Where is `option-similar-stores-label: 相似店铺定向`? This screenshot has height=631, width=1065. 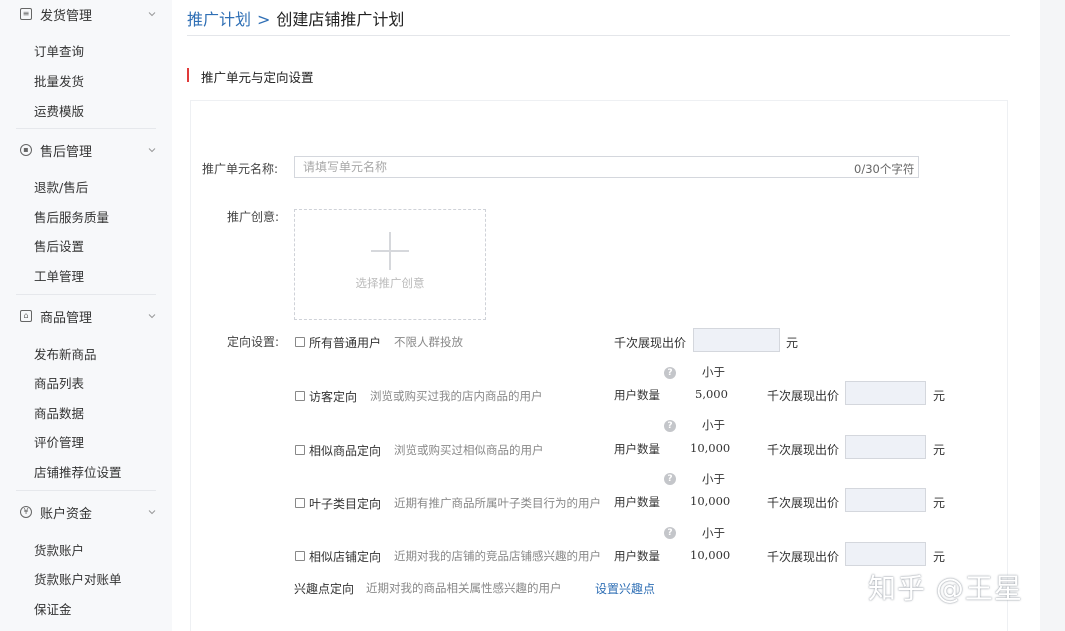 option-similar-stores-label: 相似店铺定向 is located at coordinates (345, 557).